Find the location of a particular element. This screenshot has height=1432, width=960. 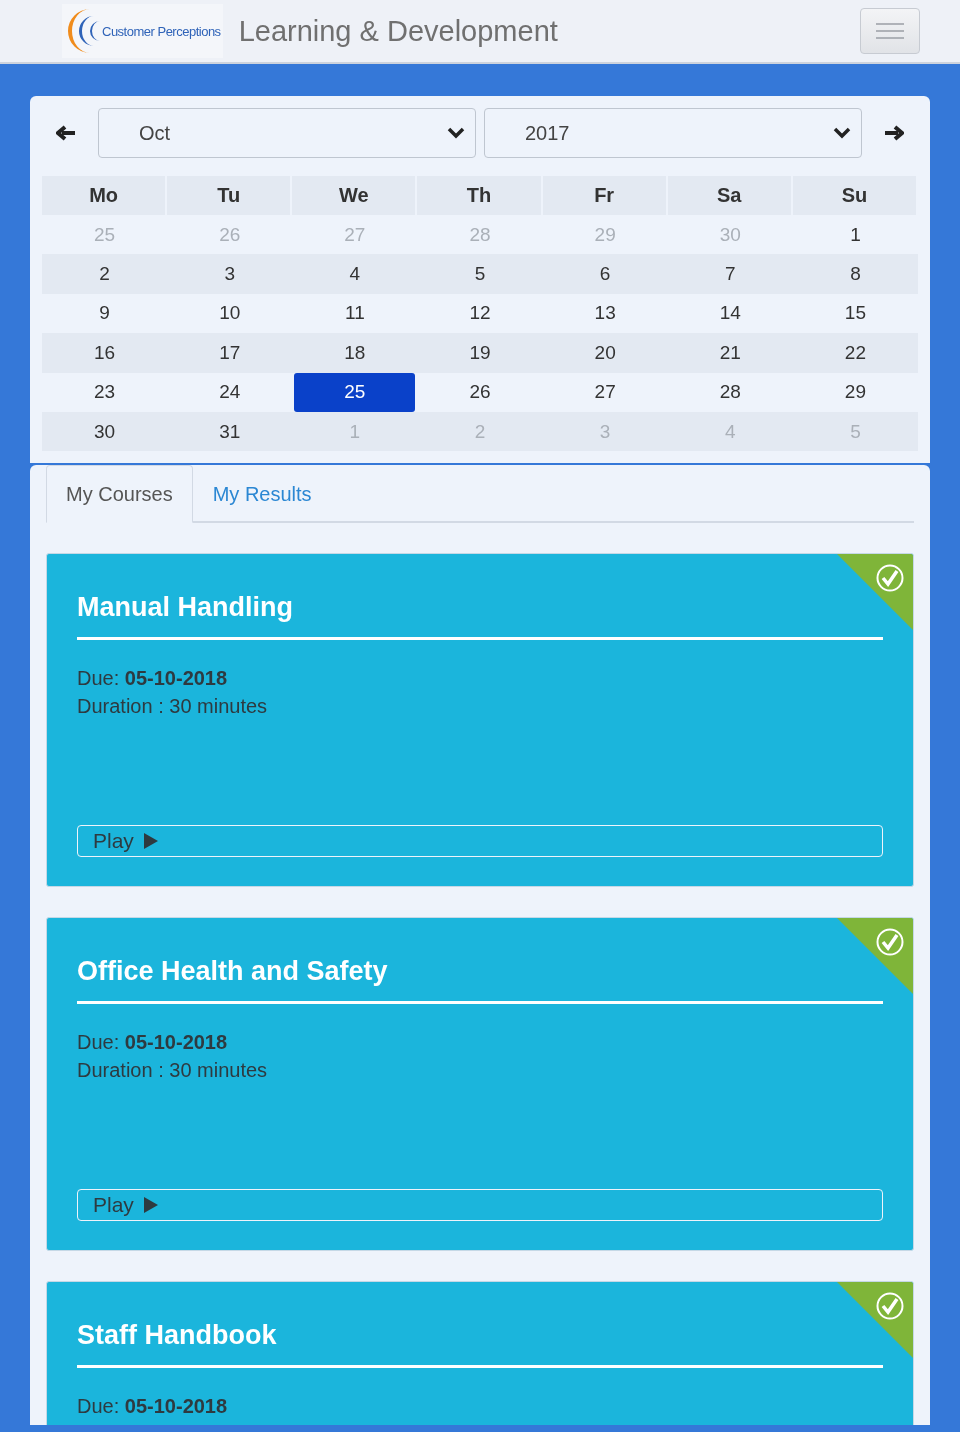

calendar-day: 24 is located at coordinates (230, 392).